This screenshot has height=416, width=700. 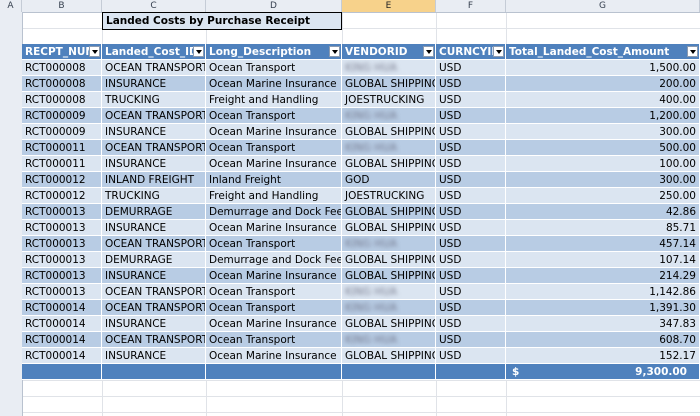 What do you see at coordinates (222, 21) in the screenshot?
I see `report-title: Landed Costs by Purchase Receipt` at bounding box center [222, 21].